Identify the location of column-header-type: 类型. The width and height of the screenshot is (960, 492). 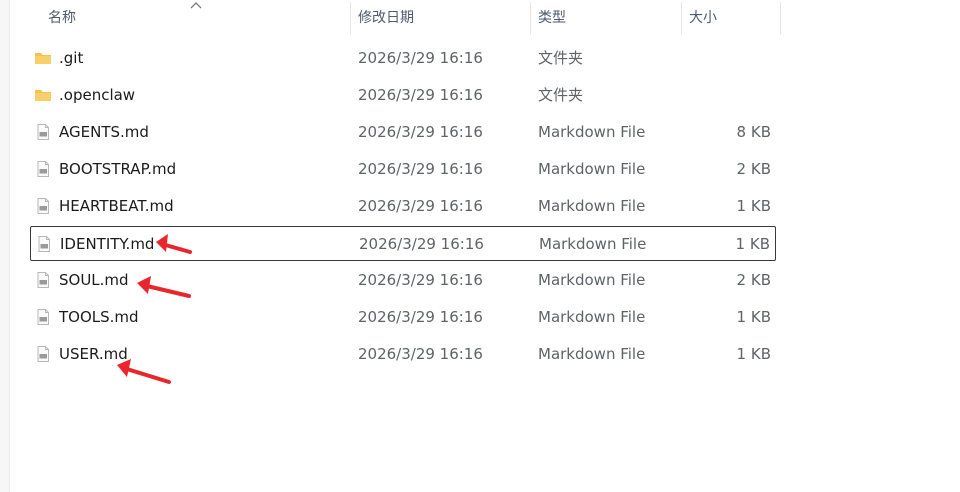
(552, 18).